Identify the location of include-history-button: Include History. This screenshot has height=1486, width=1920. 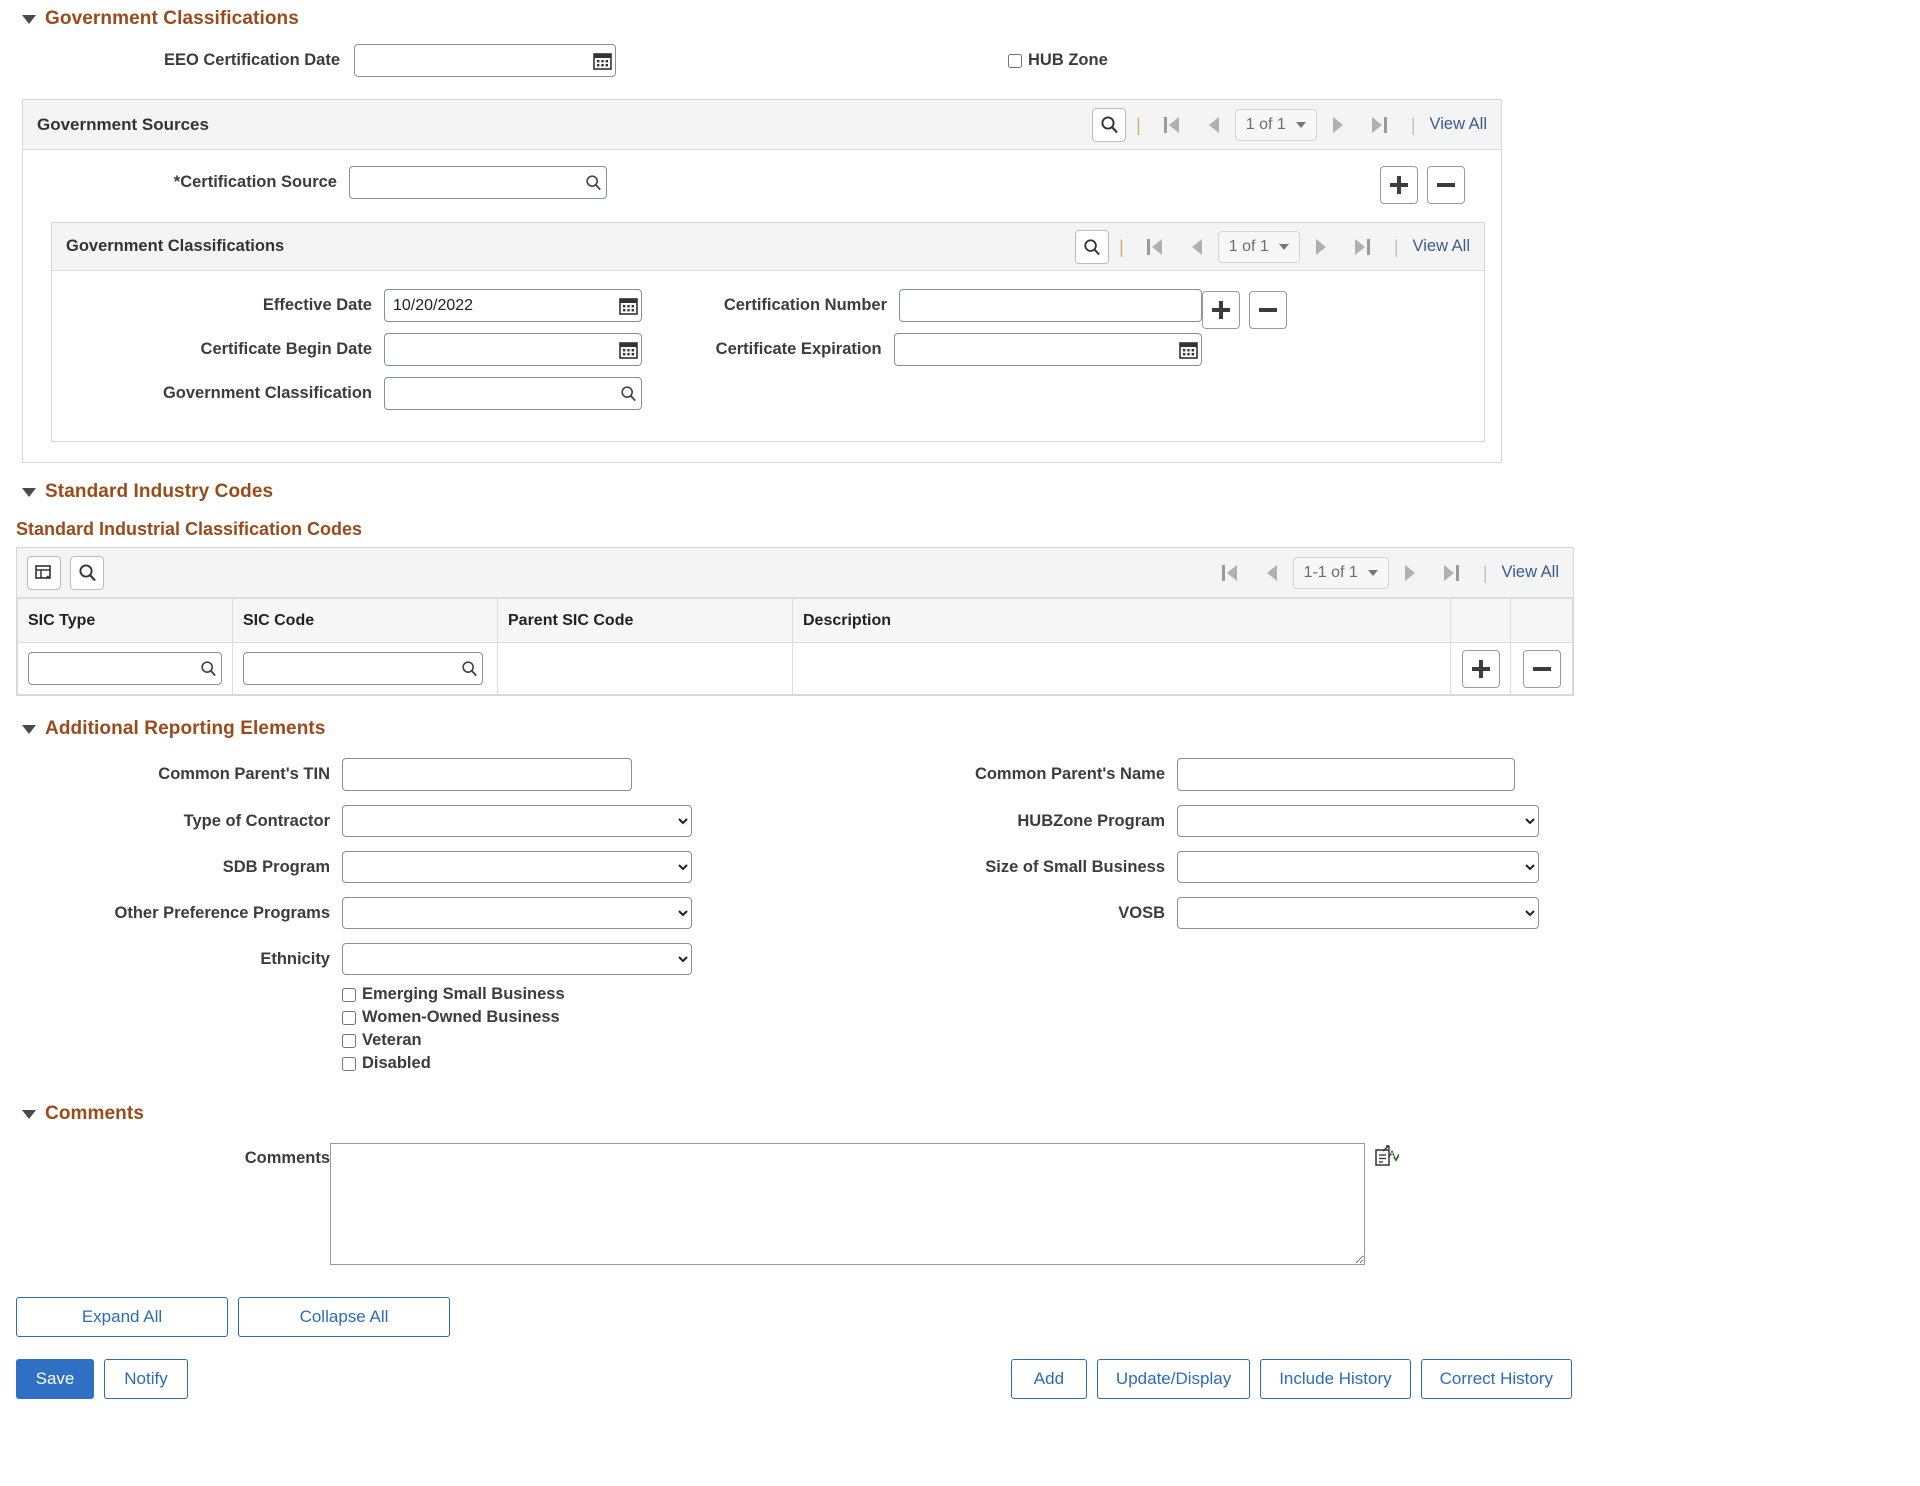
(1335, 1379).